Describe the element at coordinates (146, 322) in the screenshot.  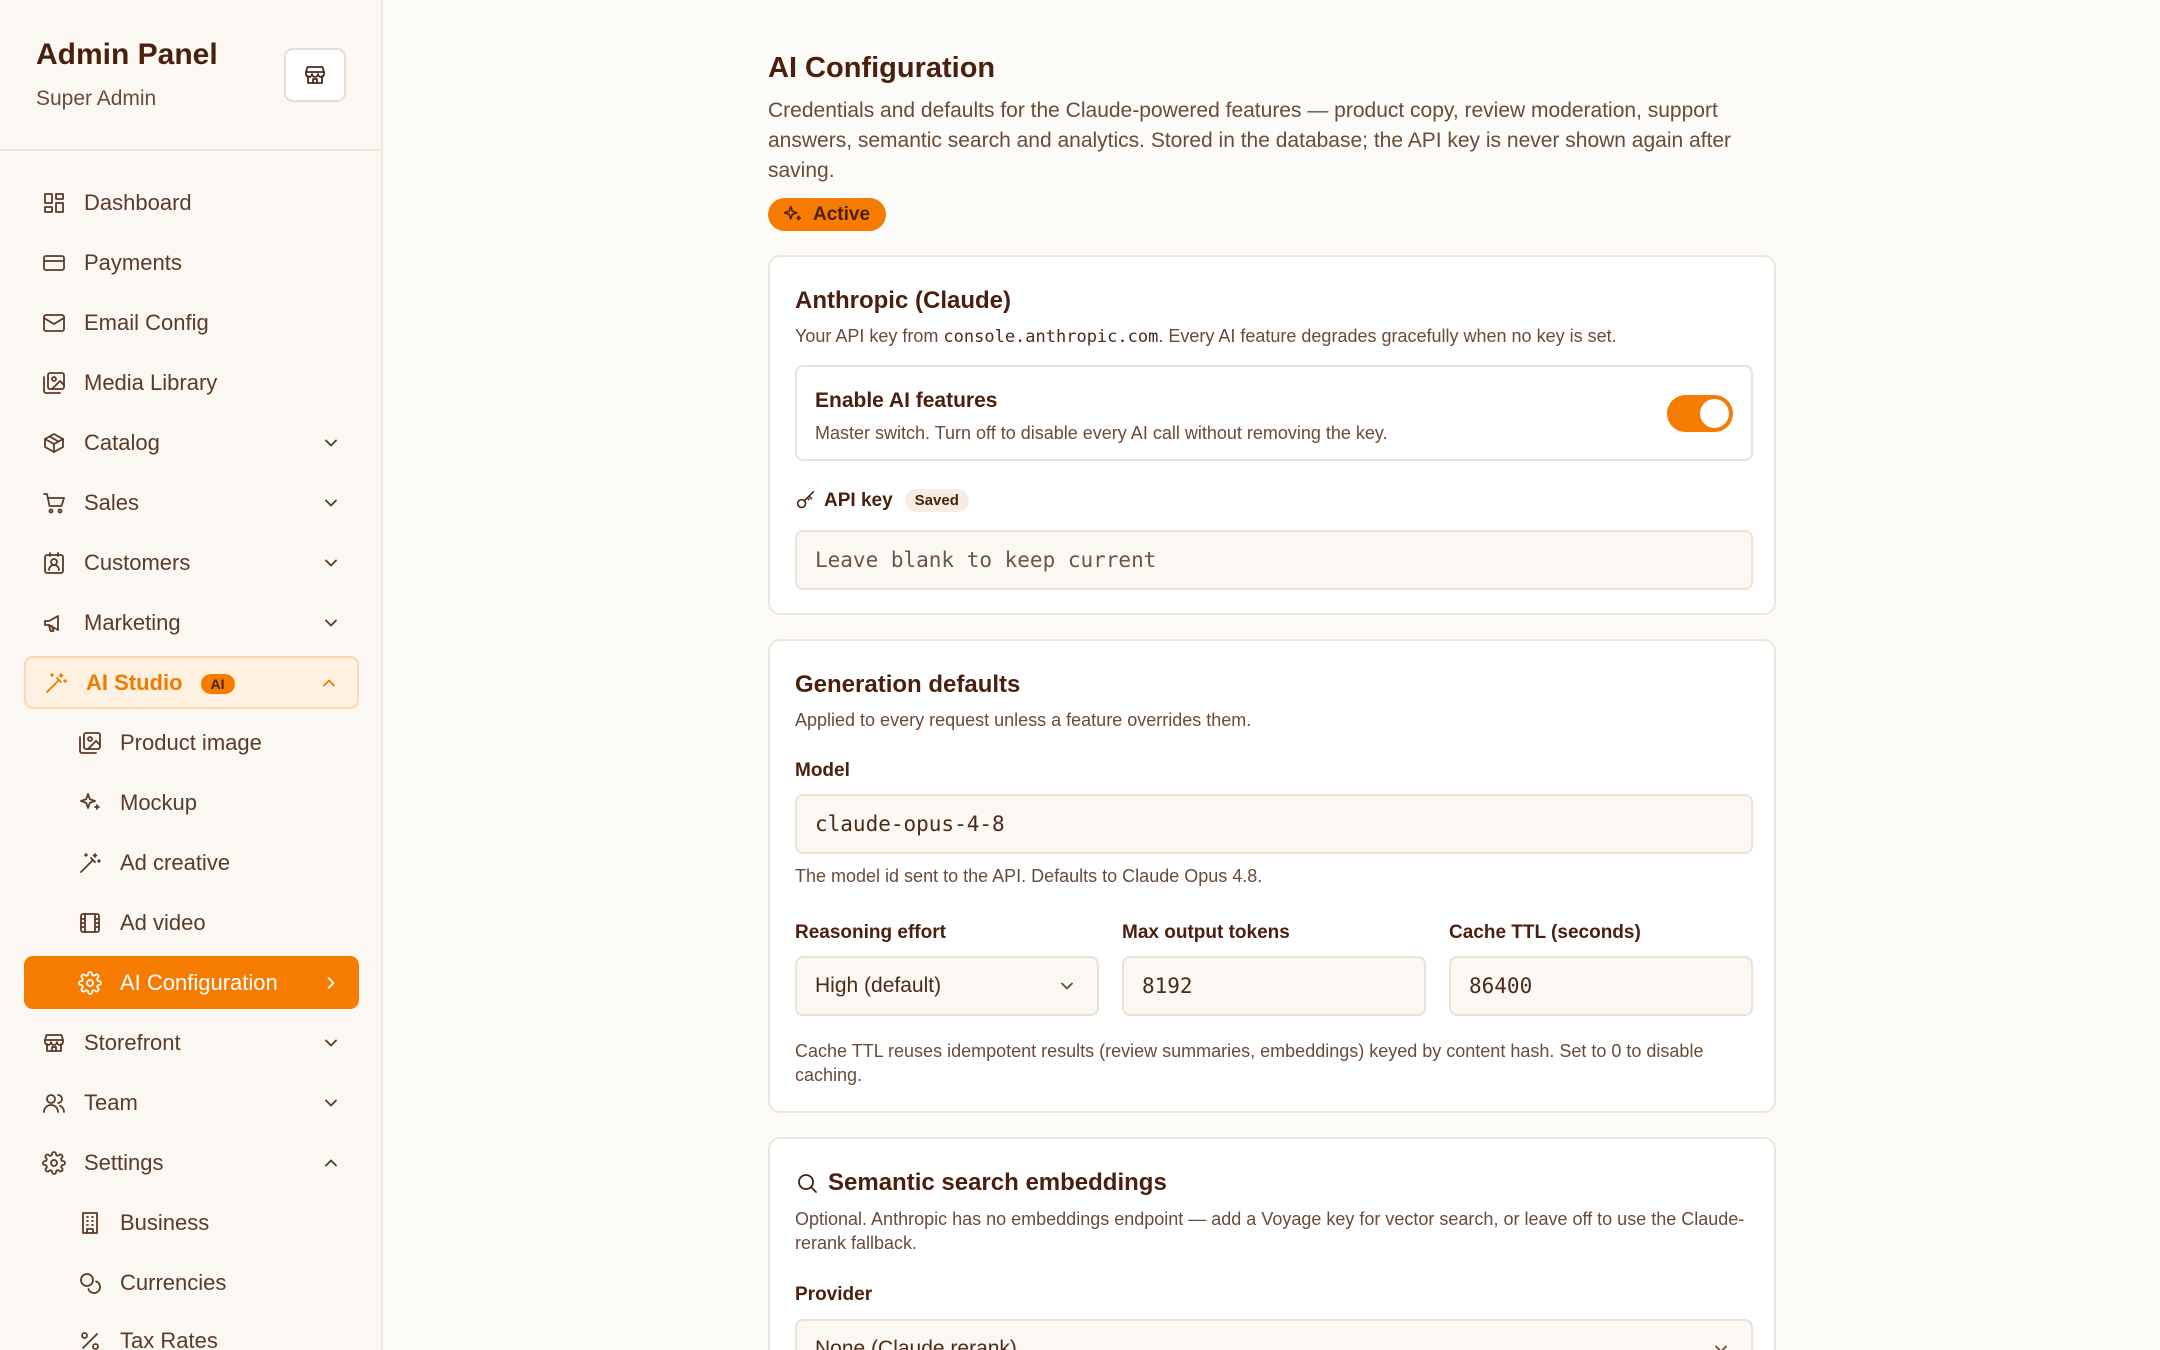
I see `sidebar-item-label: Email Config` at that location.